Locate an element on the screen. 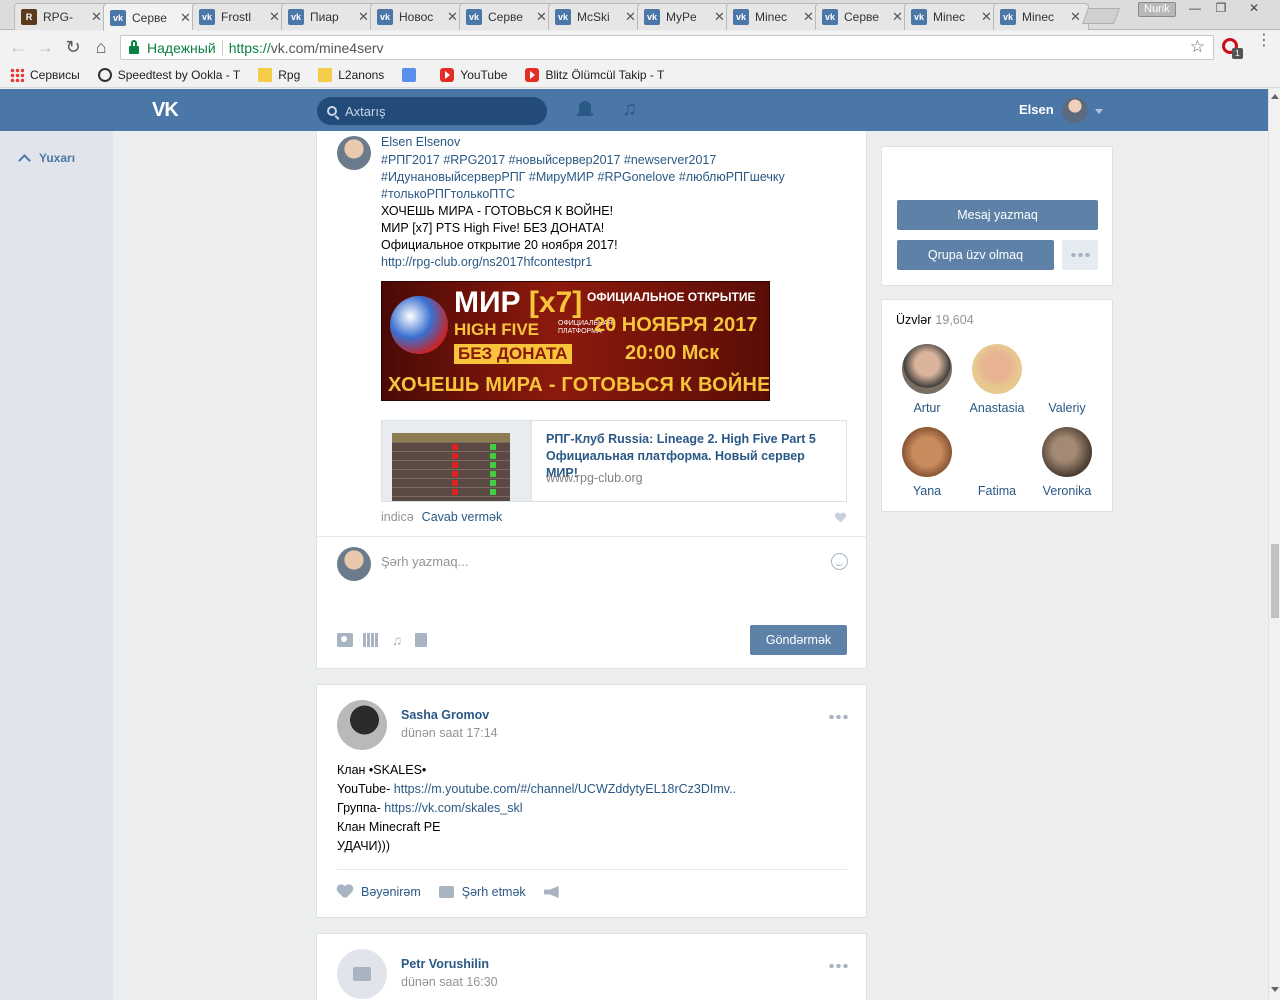 The height and width of the screenshot is (1000, 1280). more-actions-button is located at coordinates (1080, 255).